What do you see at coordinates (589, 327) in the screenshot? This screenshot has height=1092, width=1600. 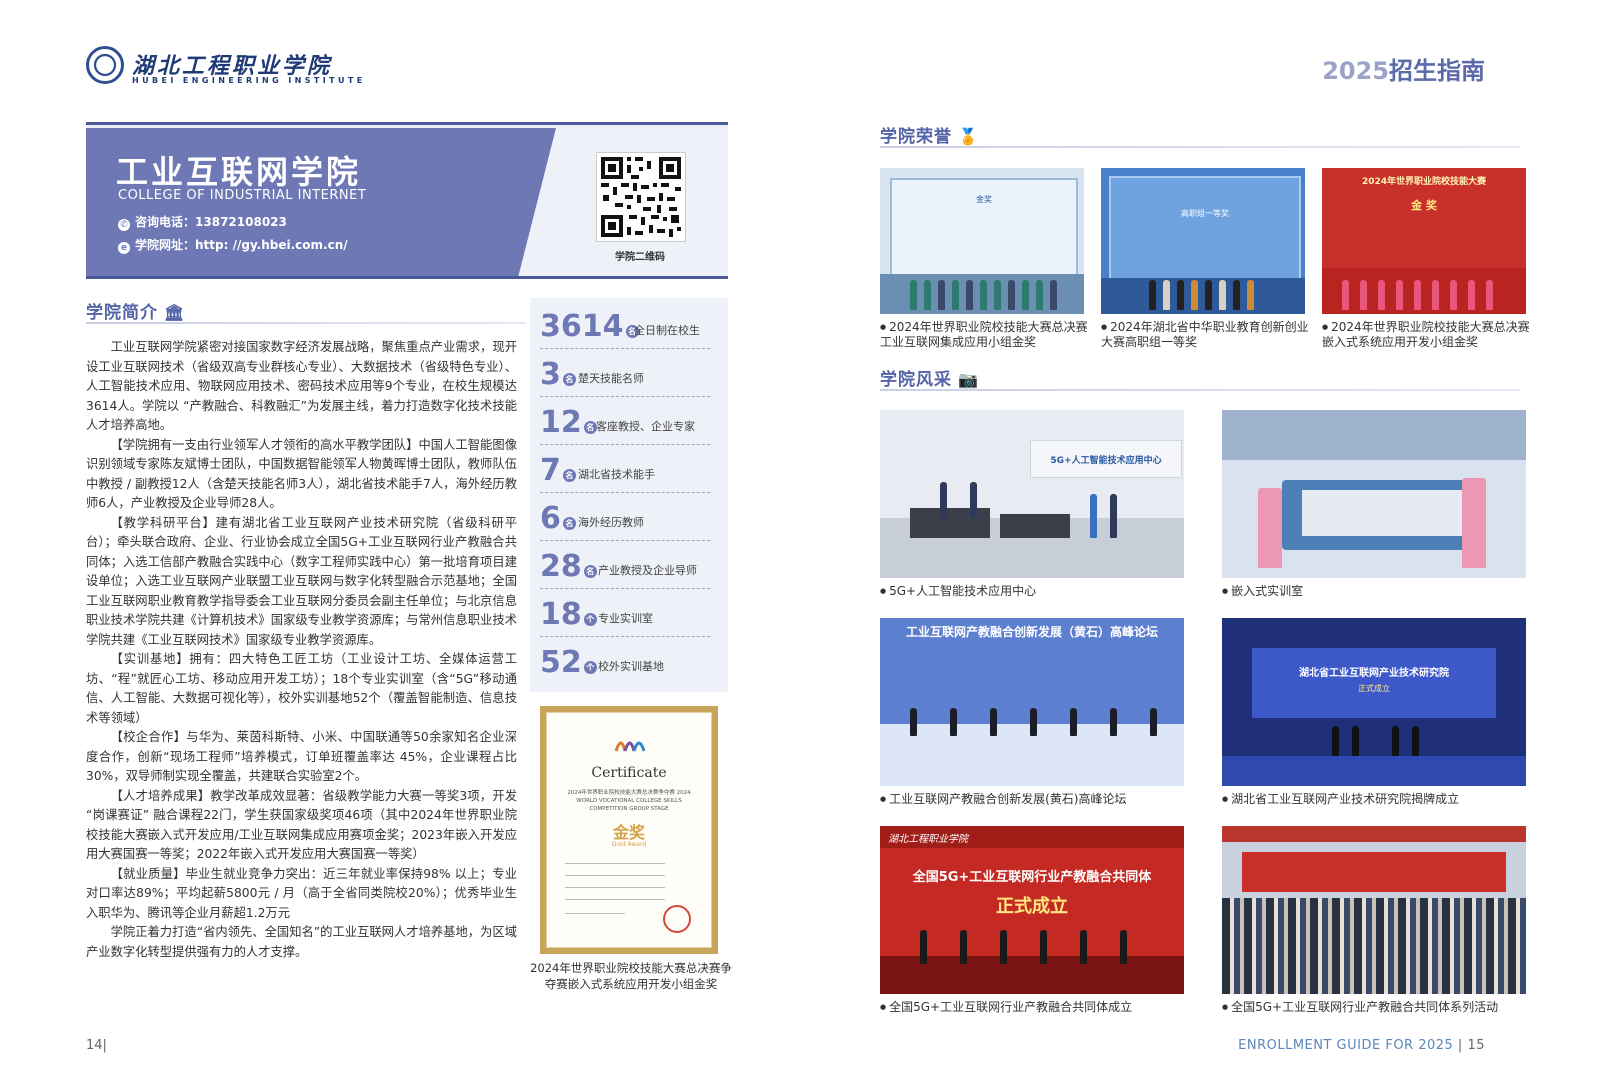 I see `stat-number: 3614 名` at bounding box center [589, 327].